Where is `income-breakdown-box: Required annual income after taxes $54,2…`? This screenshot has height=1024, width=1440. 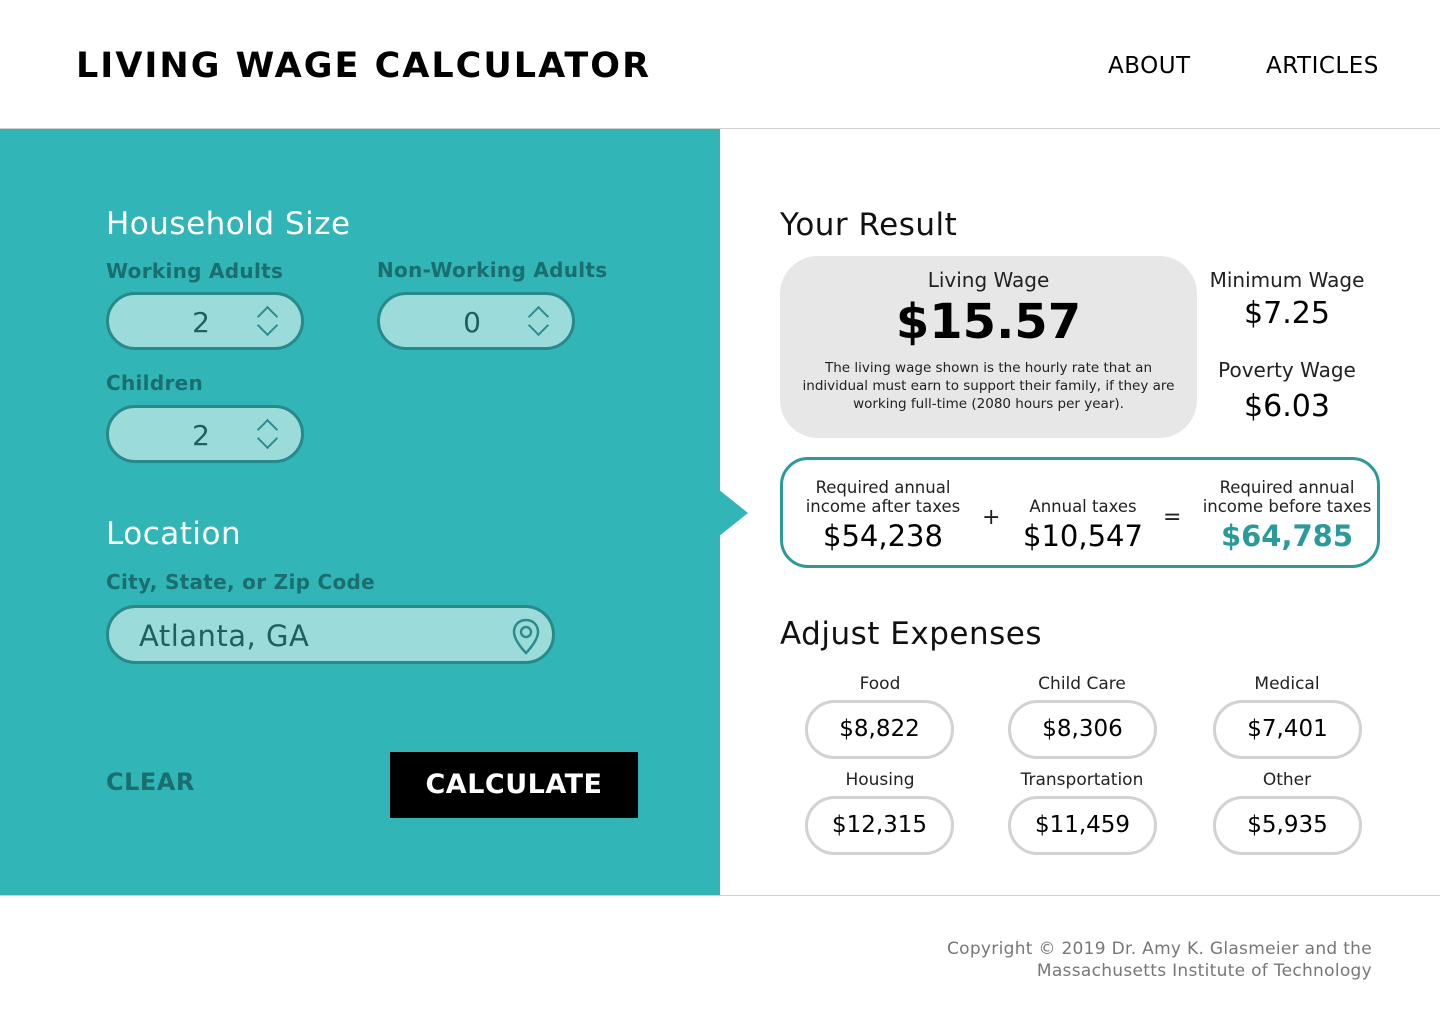
income-breakdown-box: Required annual income after taxes $54,2… is located at coordinates (1080, 512).